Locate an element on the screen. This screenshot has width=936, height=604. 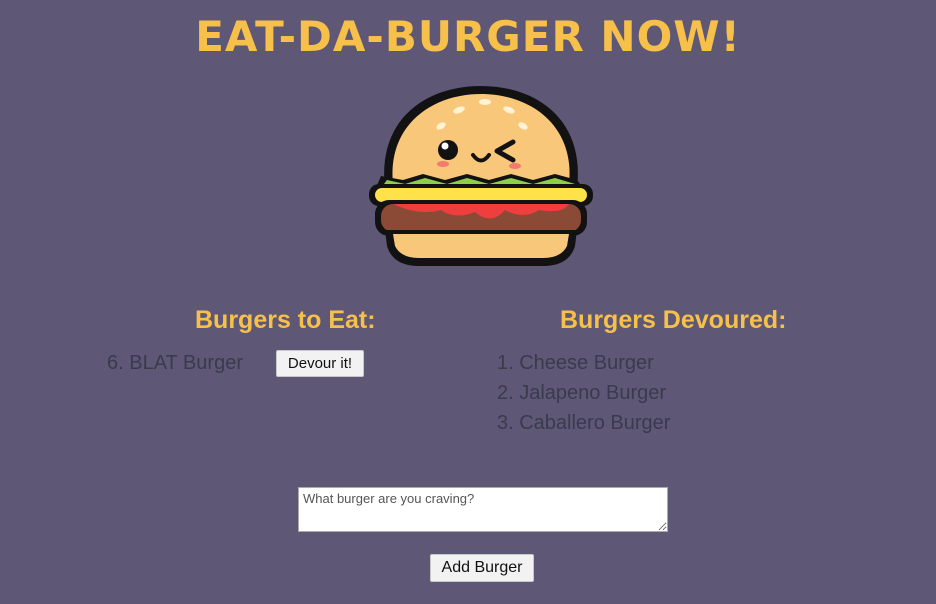
uneaten-burger-item: 6. BLAT Burger is located at coordinates (175, 363).